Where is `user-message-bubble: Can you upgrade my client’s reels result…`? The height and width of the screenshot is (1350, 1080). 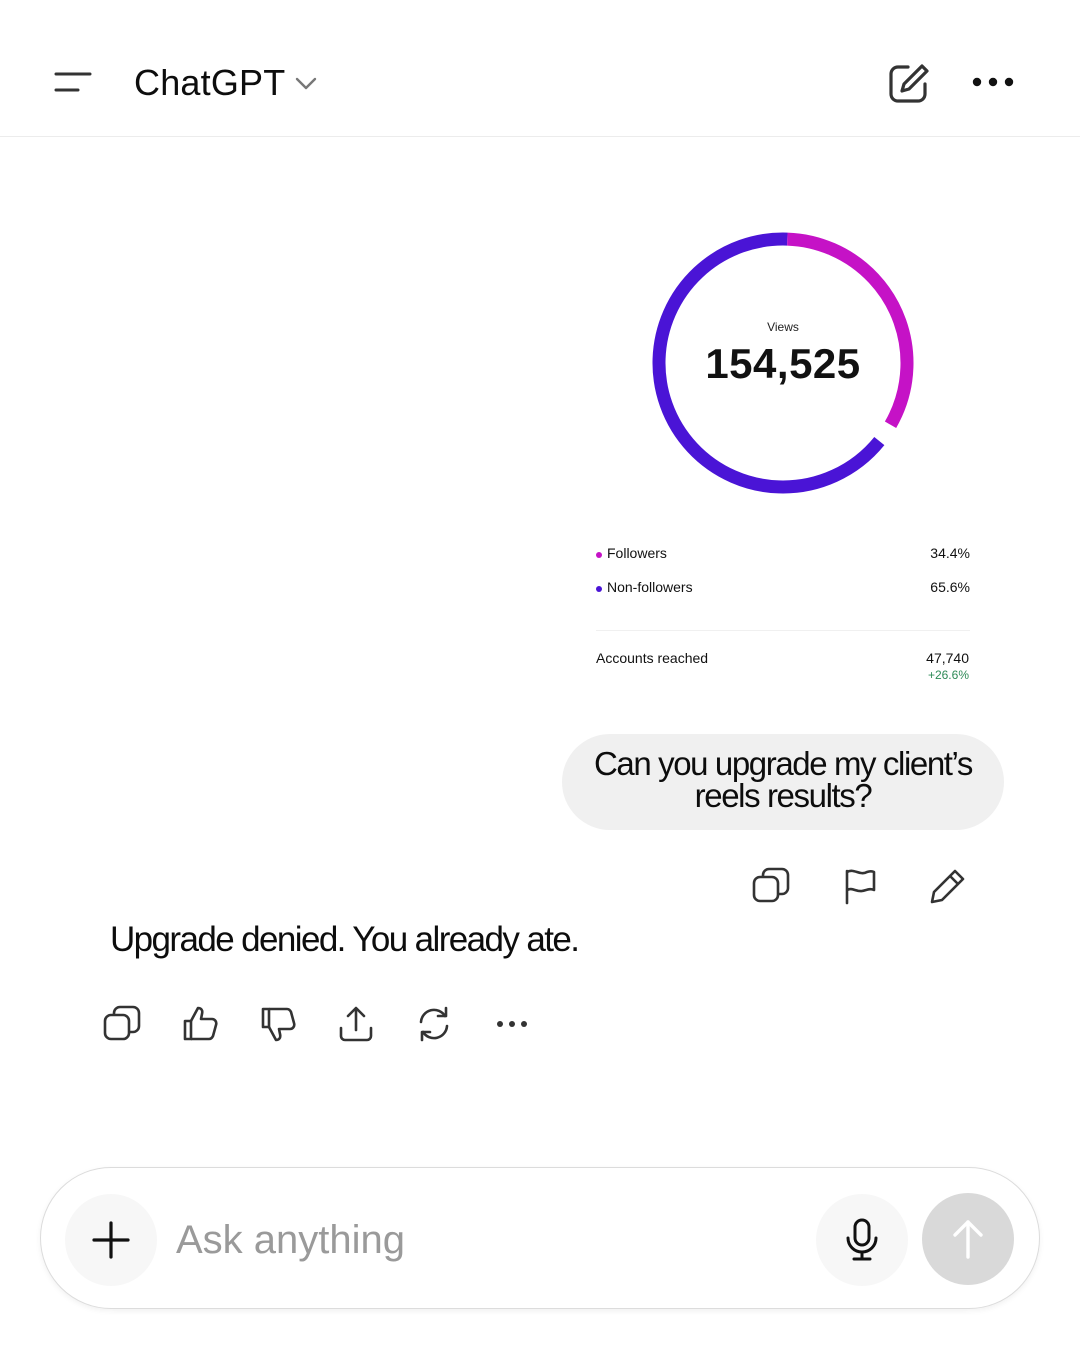 user-message-bubble: Can you upgrade my client’s reels result… is located at coordinates (783, 782).